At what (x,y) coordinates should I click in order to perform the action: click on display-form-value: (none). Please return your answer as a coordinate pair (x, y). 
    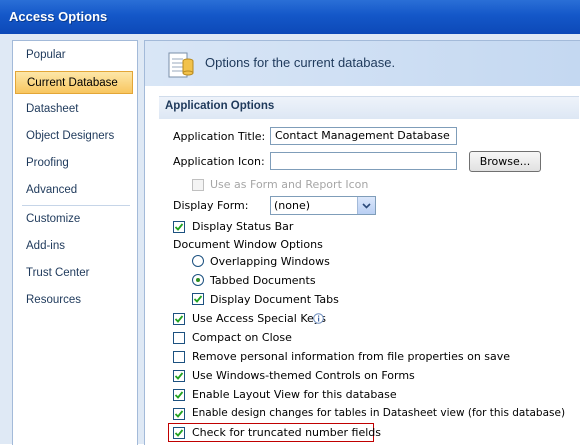
    Looking at the image, I should click on (292, 205).